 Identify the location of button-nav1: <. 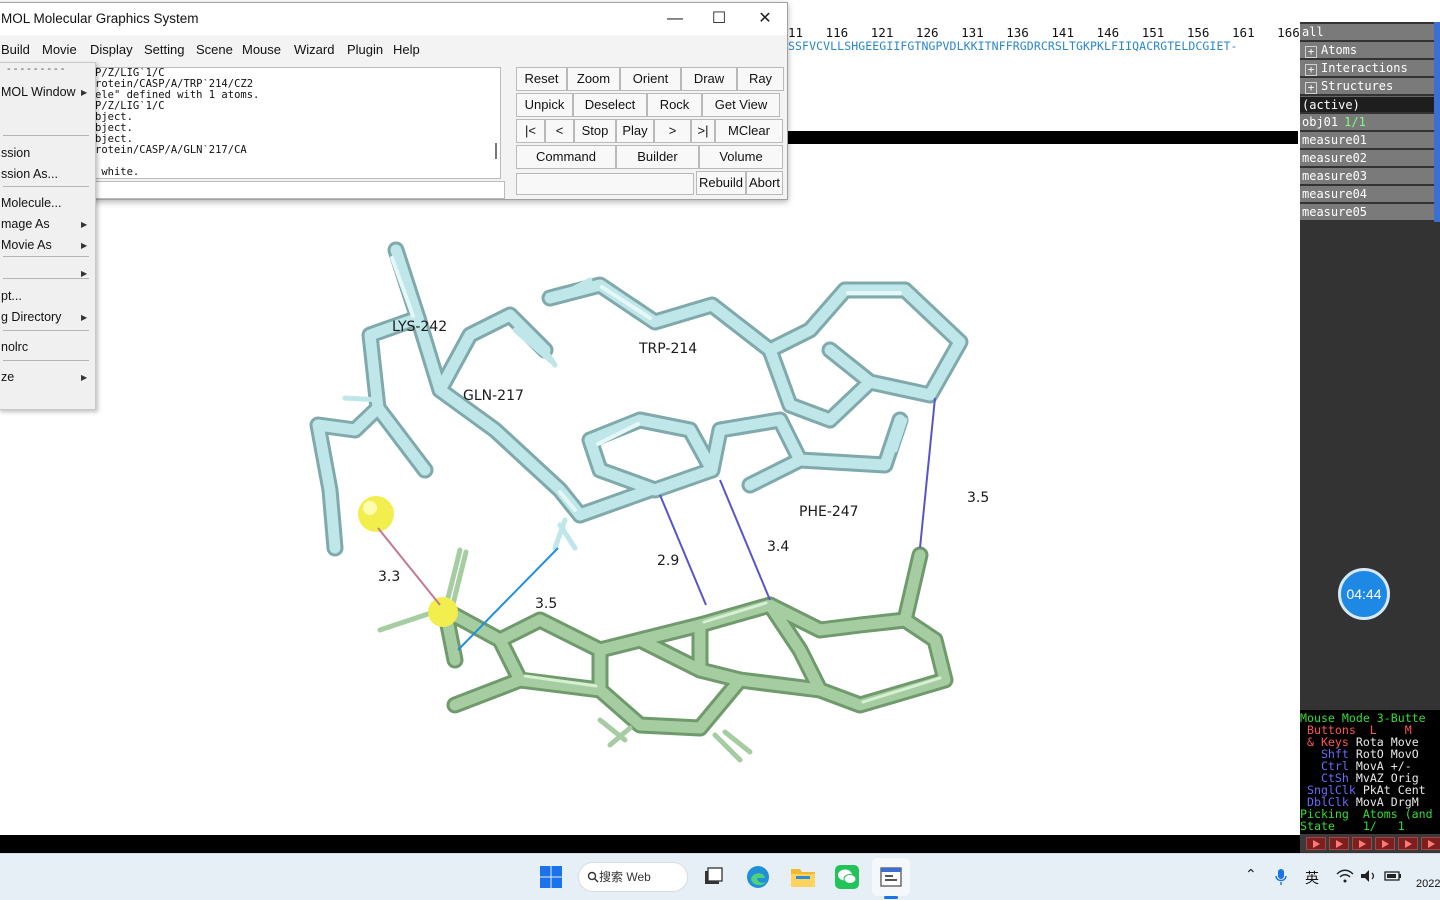
(559, 131).